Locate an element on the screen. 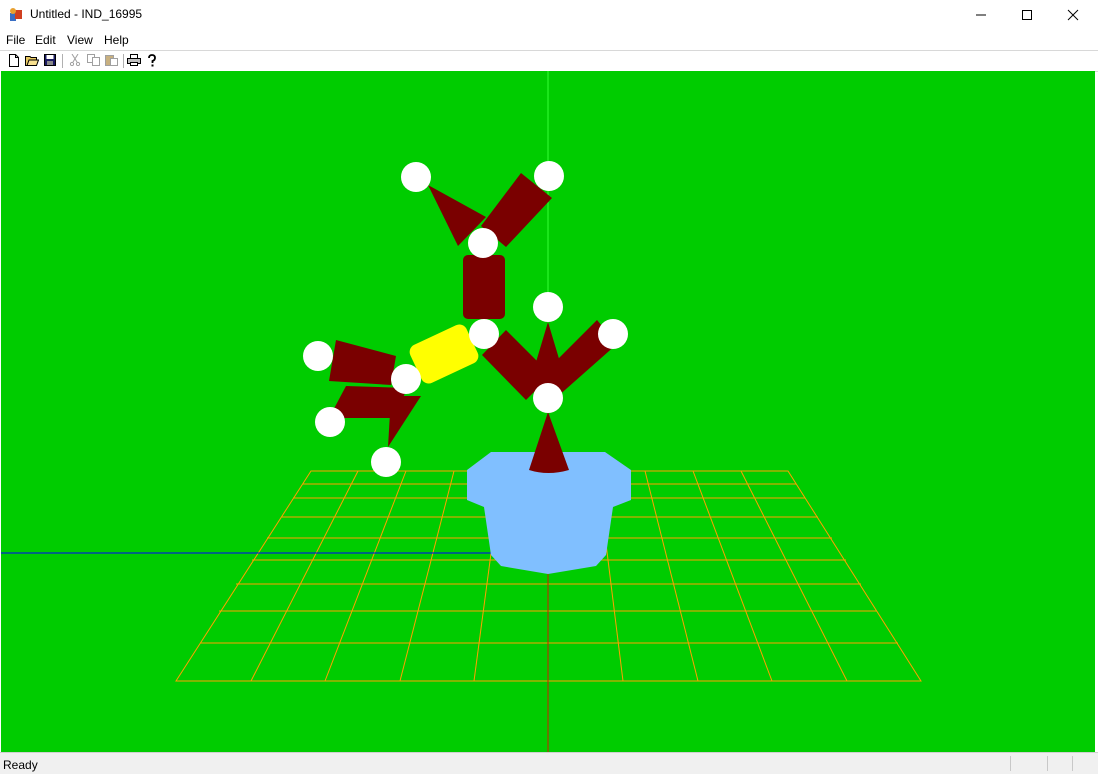 The height and width of the screenshot is (774, 1098). toolbar is located at coordinates (549, 61).